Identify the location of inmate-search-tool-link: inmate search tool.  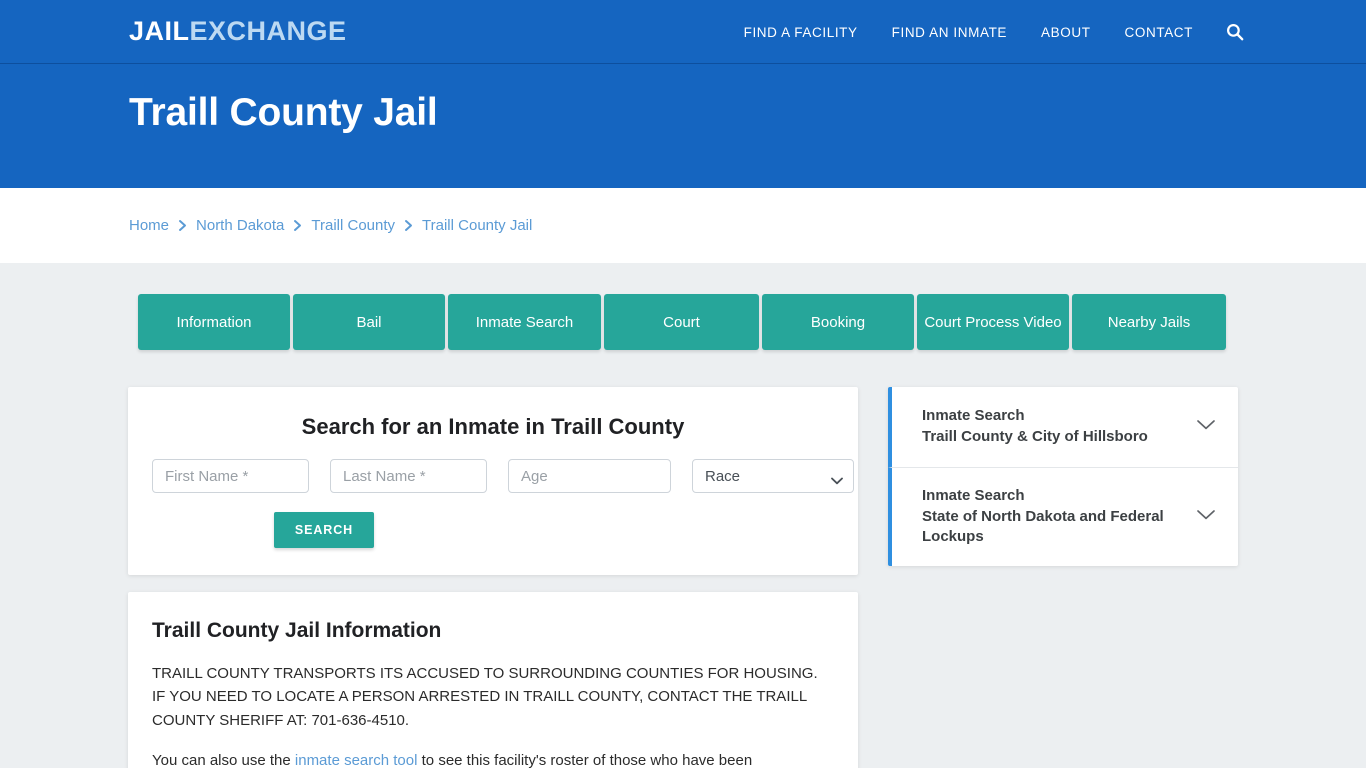
(356, 760).